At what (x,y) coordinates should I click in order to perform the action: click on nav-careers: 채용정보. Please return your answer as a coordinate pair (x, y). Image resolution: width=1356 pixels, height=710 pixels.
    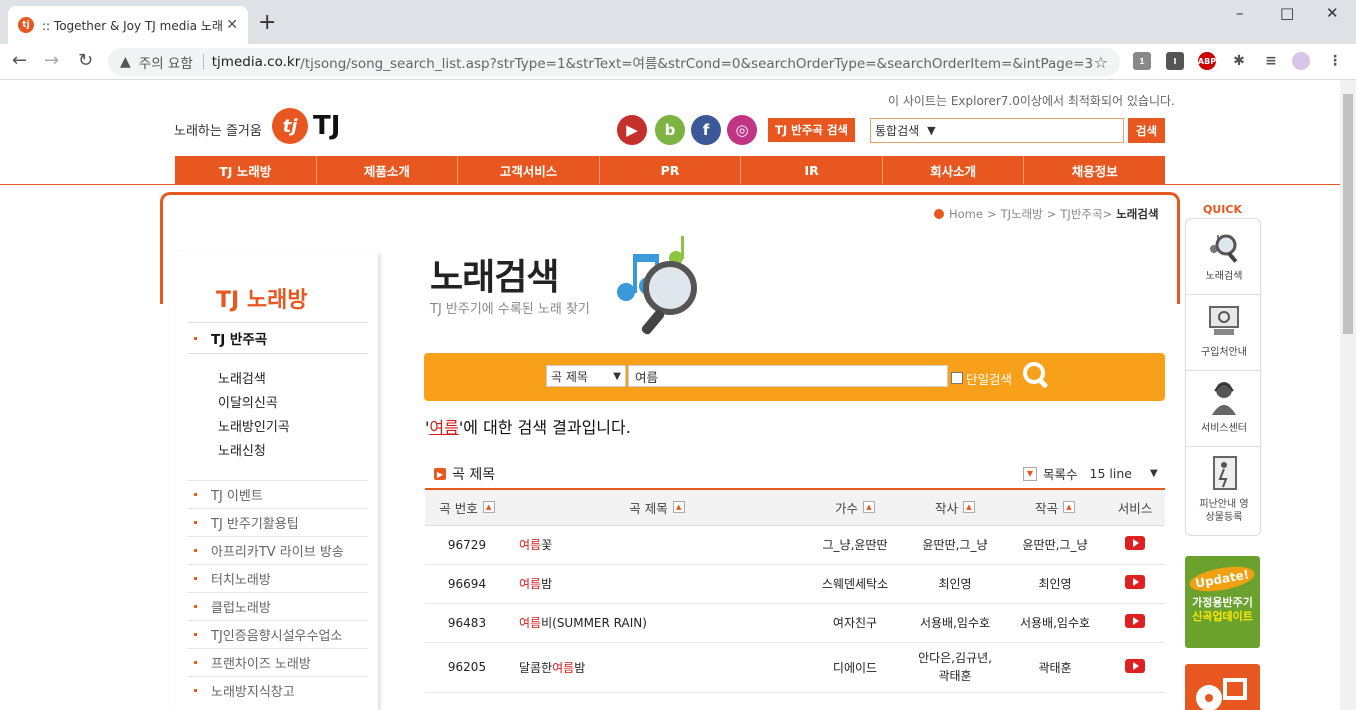
    Looking at the image, I should click on (1094, 170).